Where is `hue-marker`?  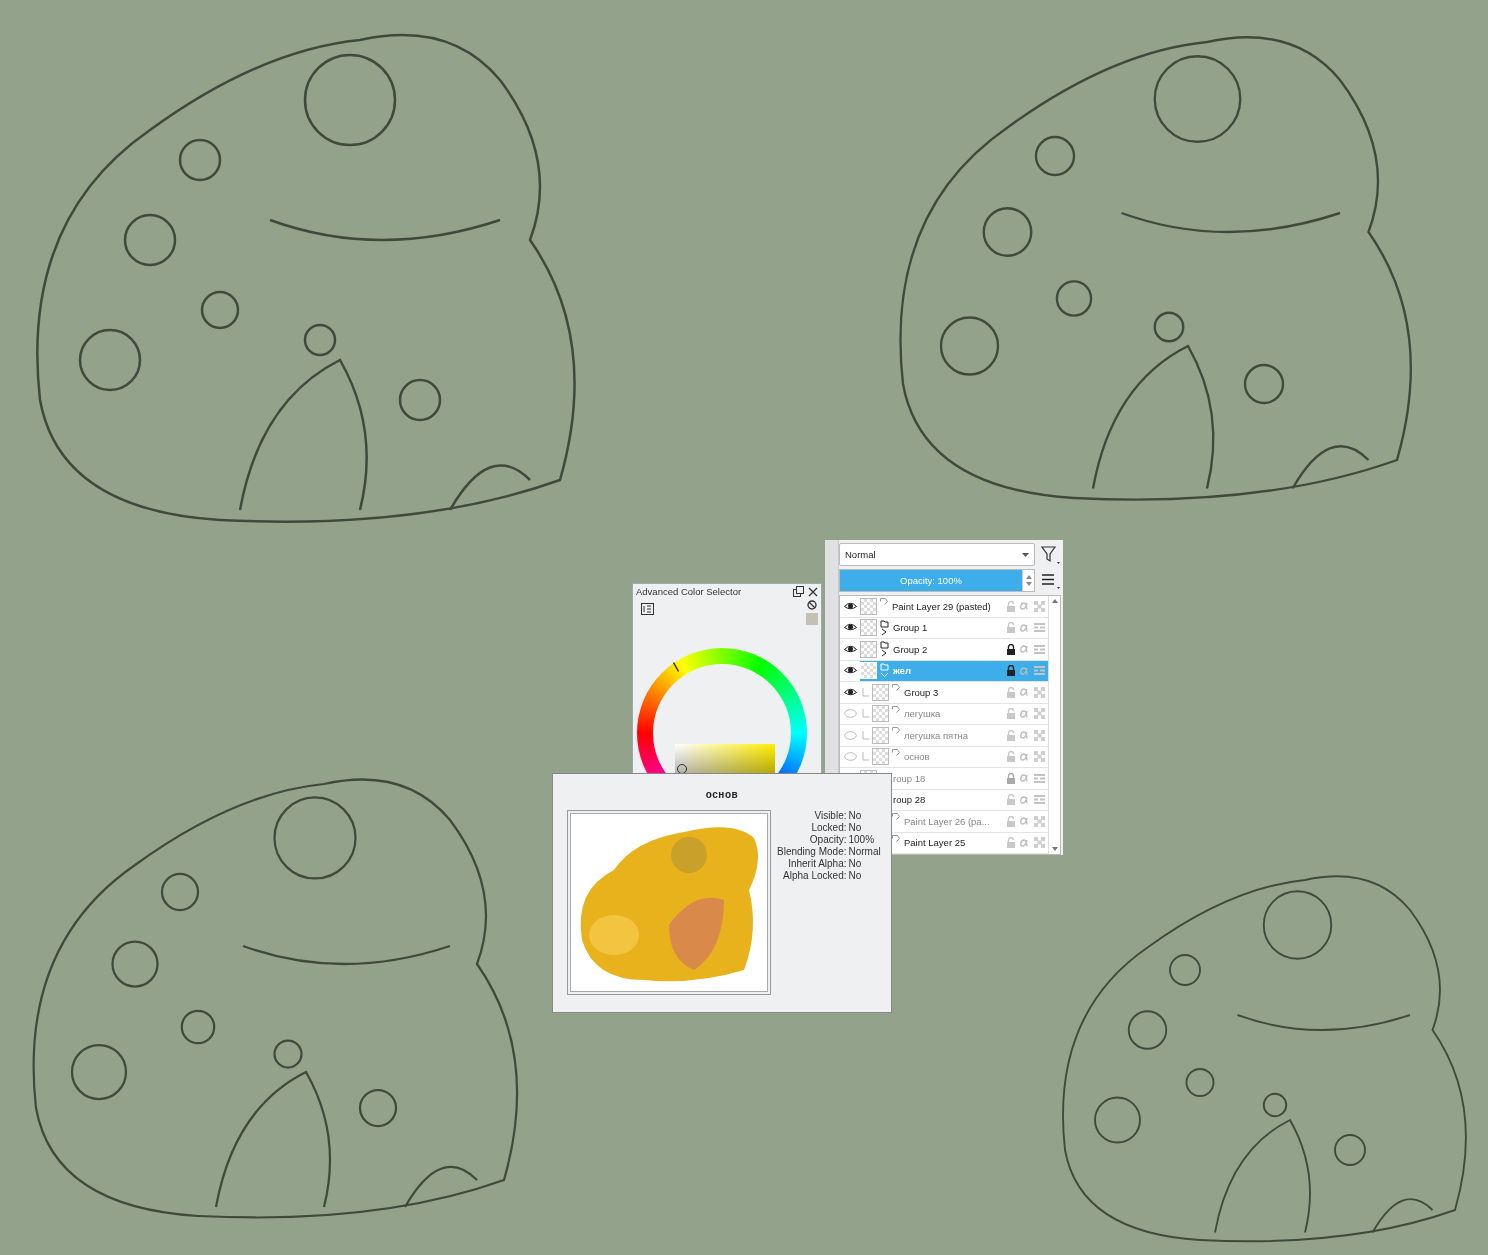 hue-marker is located at coordinates (676, 667).